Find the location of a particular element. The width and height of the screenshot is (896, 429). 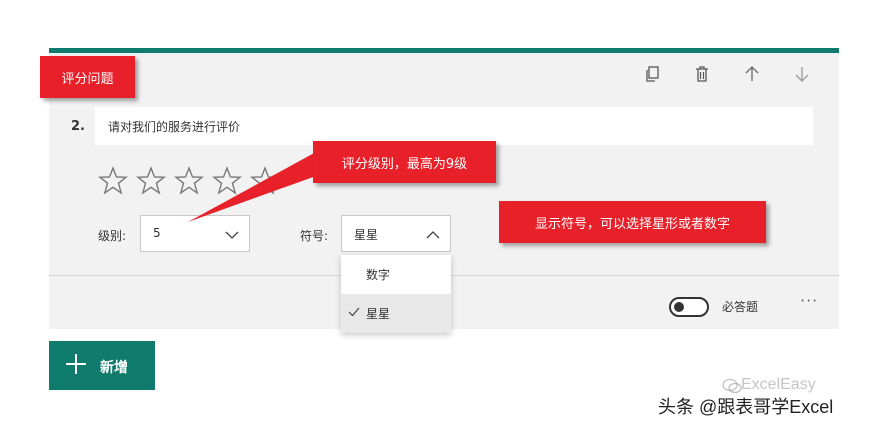

chevron-down-icon is located at coordinates (232, 235).